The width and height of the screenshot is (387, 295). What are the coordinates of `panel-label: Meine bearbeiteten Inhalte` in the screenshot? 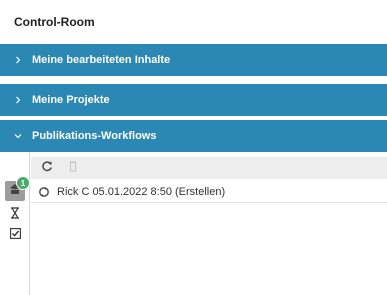 It's located at (101, 60).